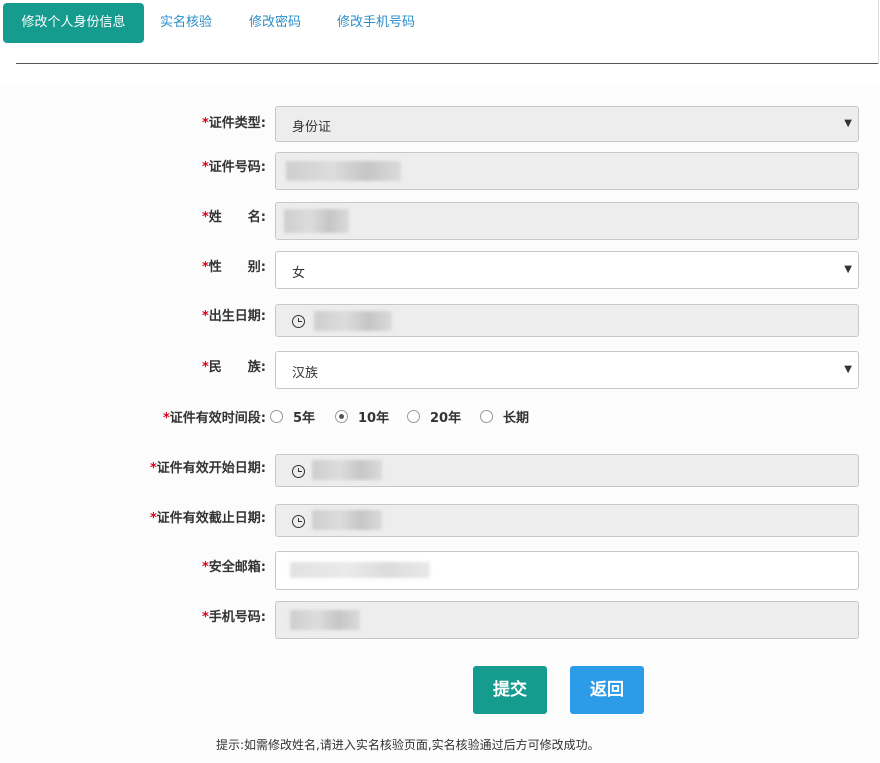 Image resolution: width=880 pixels, height=763 pixels. Describe the element at coordinates (233, 567) in the screenshot. I see `email-label: *安全邮箱:` at that location.